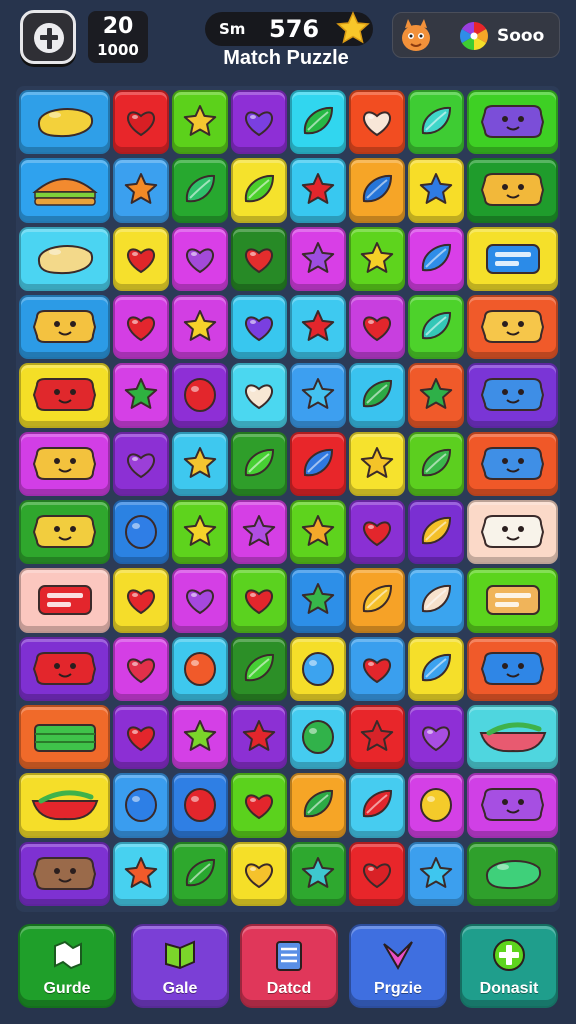 The height and width of the screenshot is (1024, 576). Describe the element at coordinates (512, 873) in the screenshot. I see `tile-r12-c8` at that location.